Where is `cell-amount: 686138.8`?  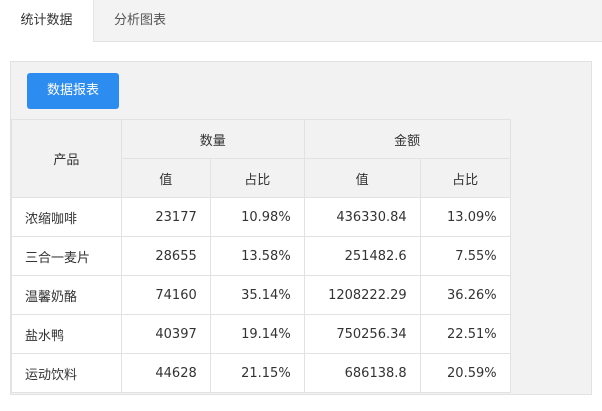 cell-amount: 686138.8 is located at coordinates (362, 373).